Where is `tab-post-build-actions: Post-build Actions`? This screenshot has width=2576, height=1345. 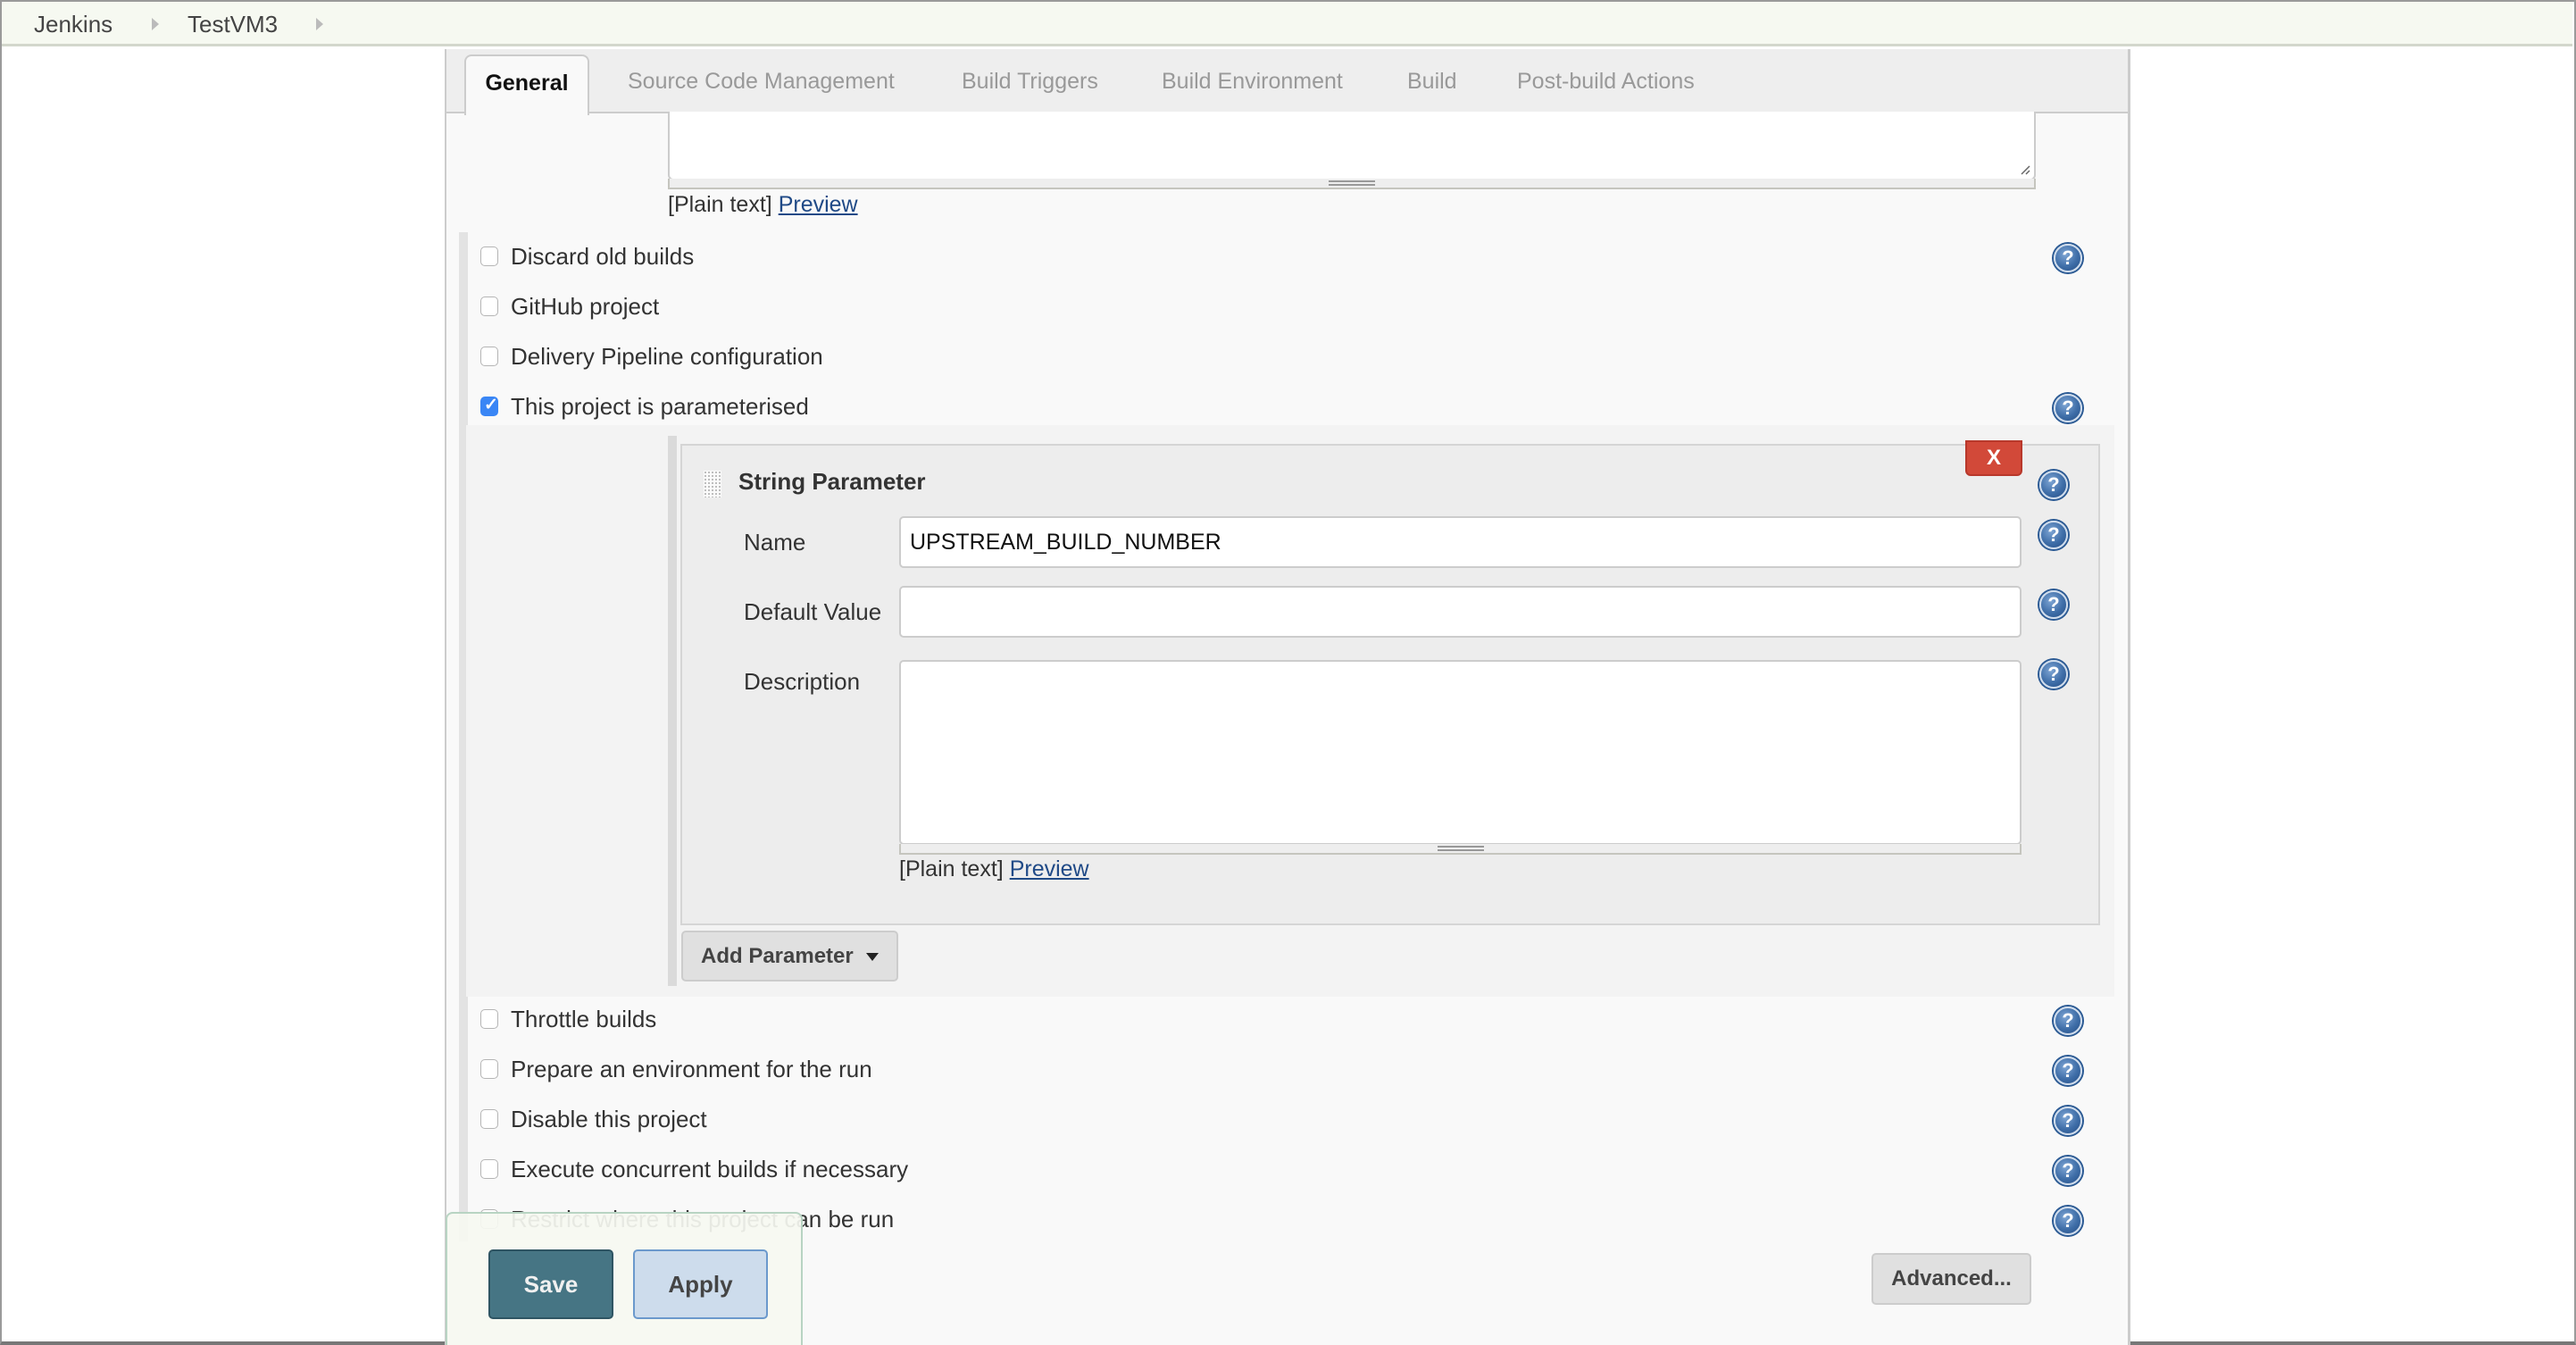 tab-post-build-actions: Post-build Actions is located at coordinates (1606, 82).